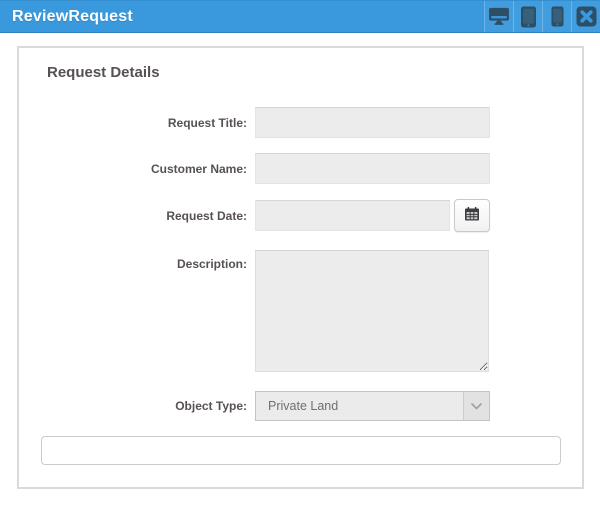 The image size is (600, 507). Describe the element at coordinates (211, 264) in the screenshot. I see `description-label: Description:` at that location.